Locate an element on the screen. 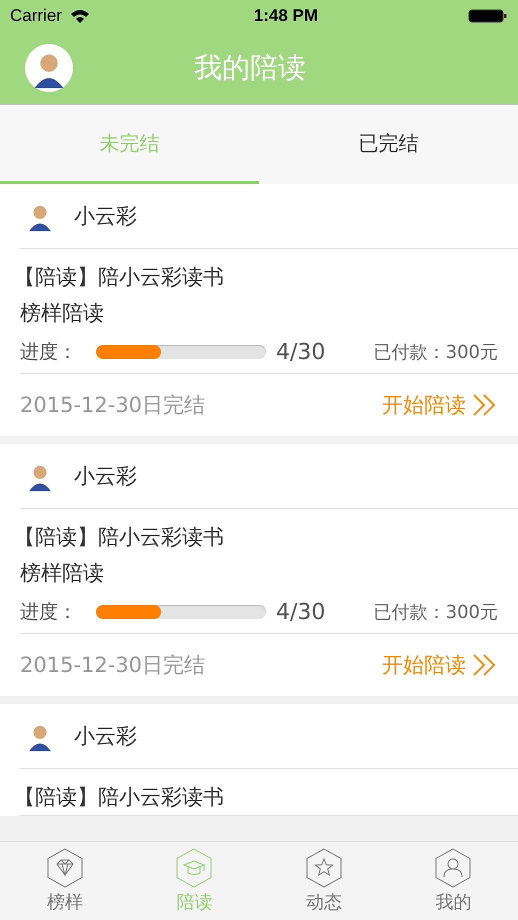 The width and height of the screenshot is (518, 920). segment-tab: 已完结 is located at coordinates (388, 144).